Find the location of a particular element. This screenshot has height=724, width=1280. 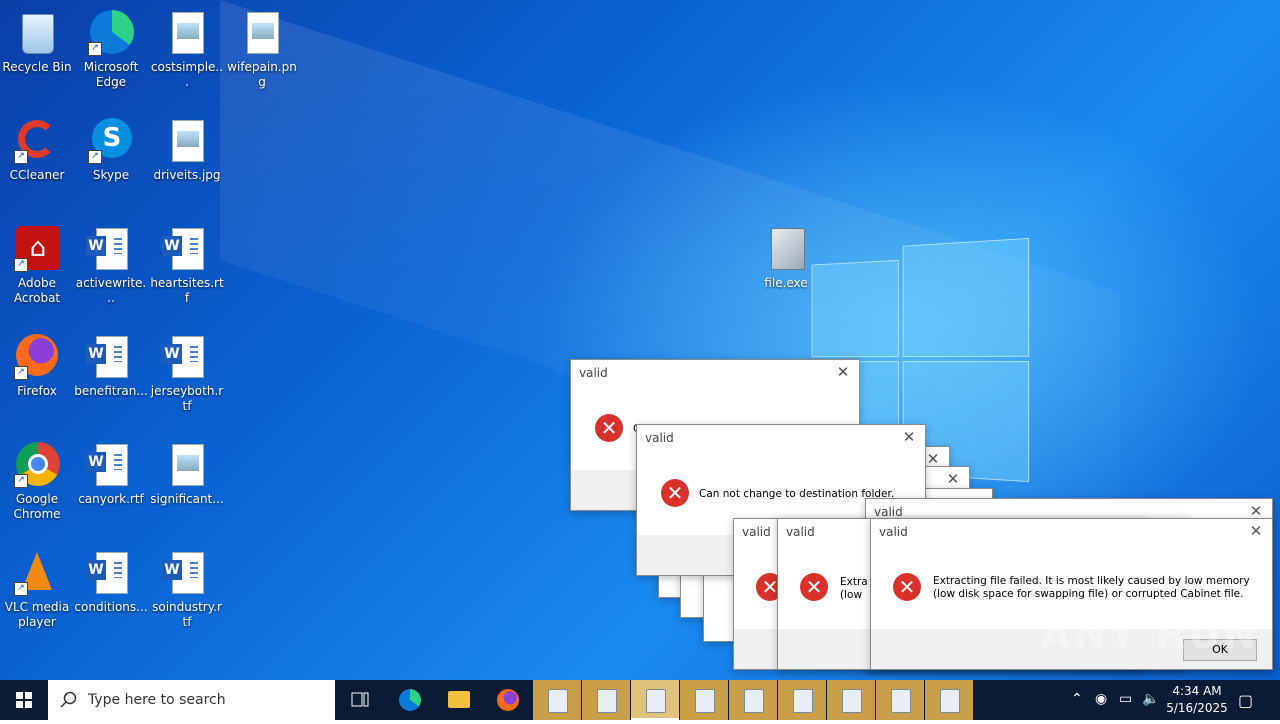

skype-icon: S ↗ is located at coordinates (111, 141).